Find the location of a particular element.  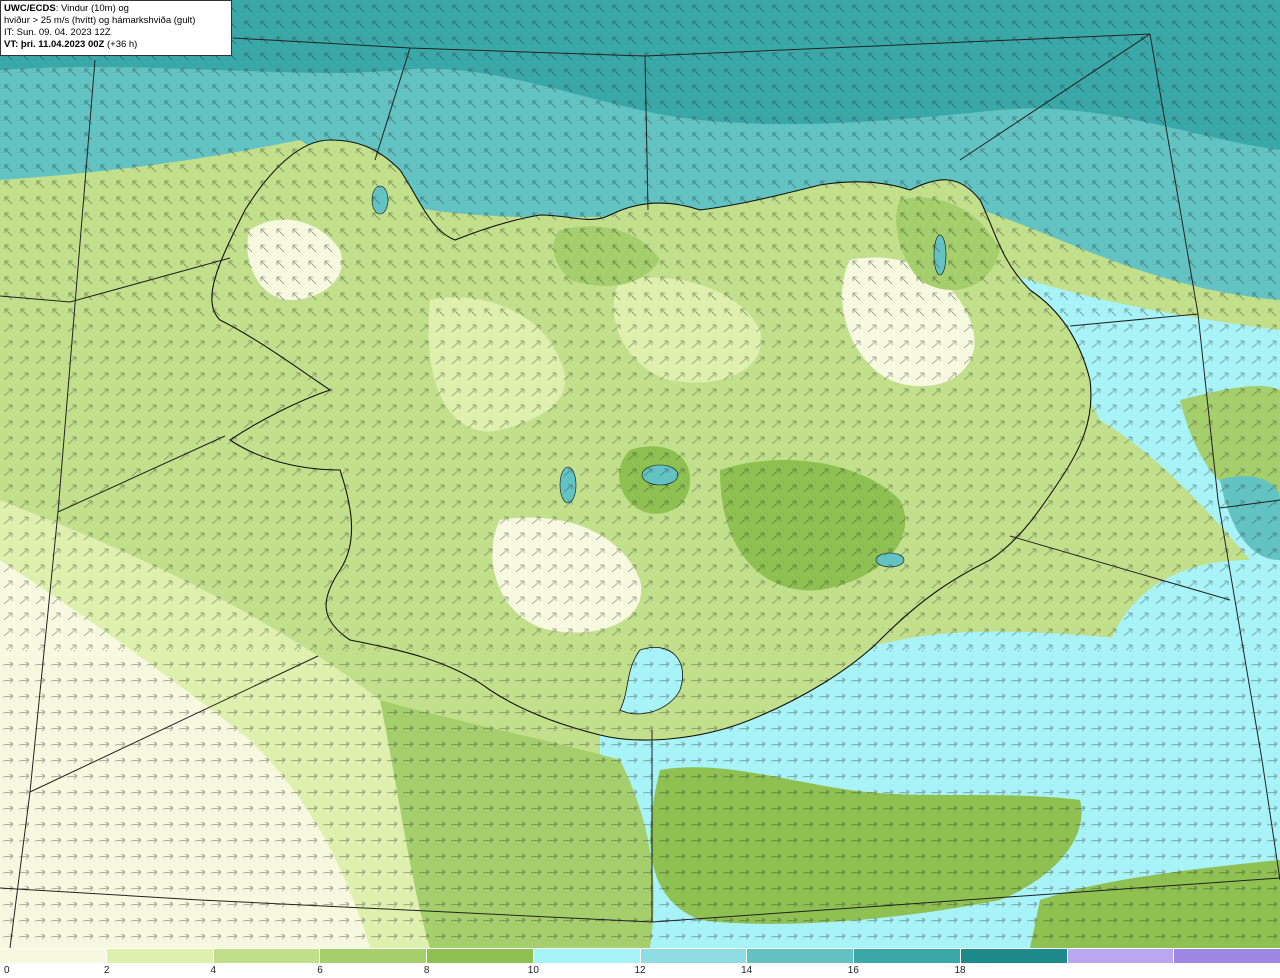

color-legend: 0 2 4 6 8 10 12 14 16 18 is located at coordinates (640, 963).